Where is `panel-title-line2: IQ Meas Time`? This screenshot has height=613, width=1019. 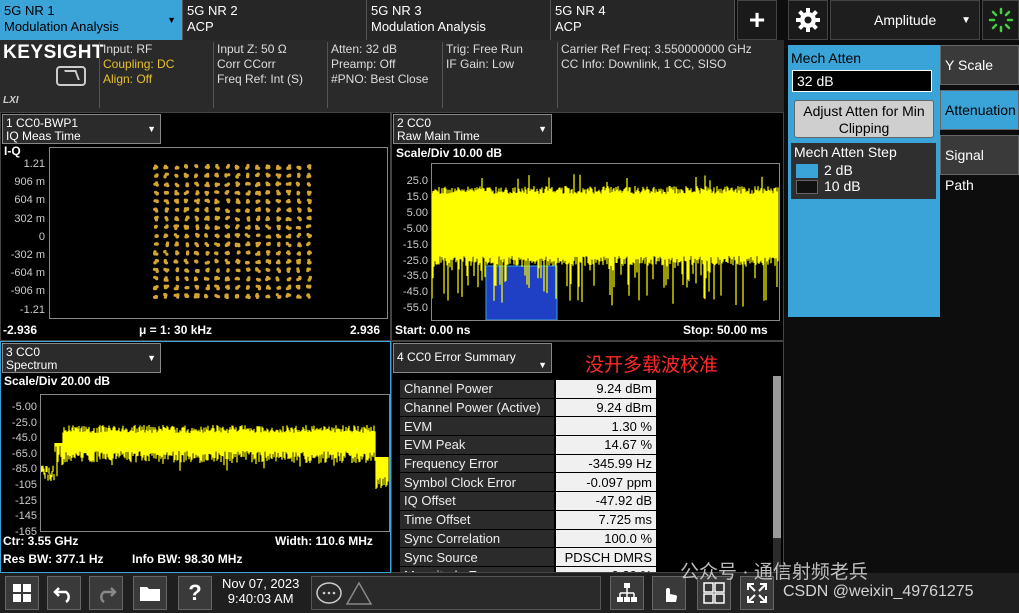 panel-title-line2: IQ Meas Time is located at coordinates (43, 136).